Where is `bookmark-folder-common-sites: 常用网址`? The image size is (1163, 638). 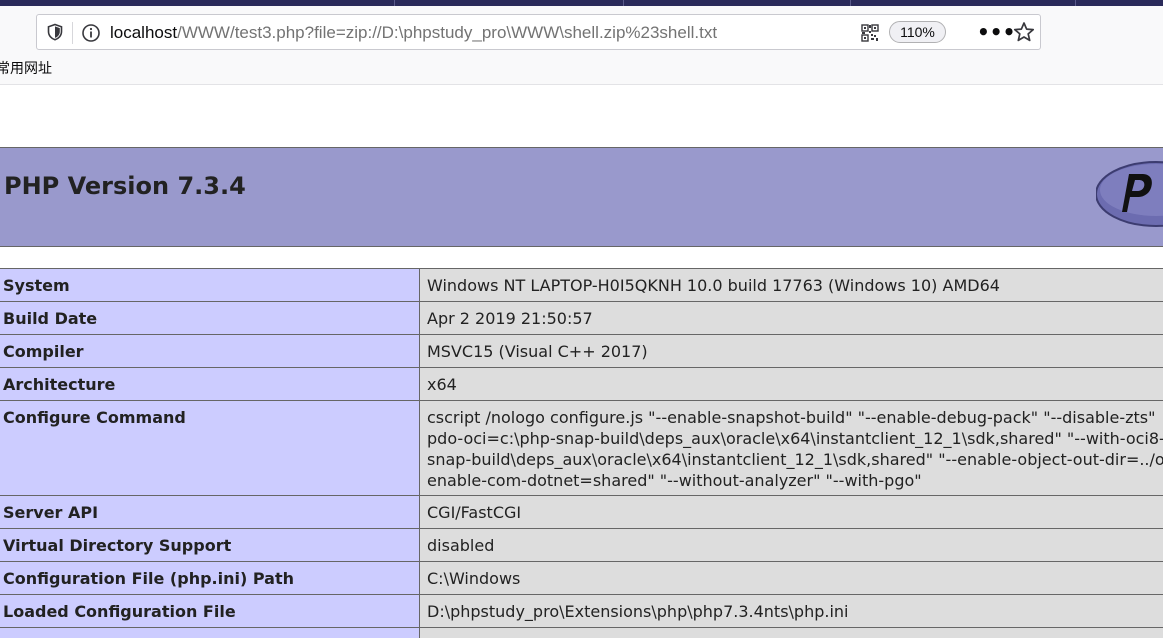 bookmark-folder-common-sites: 常用网址 is located at coordinates (26, 69).